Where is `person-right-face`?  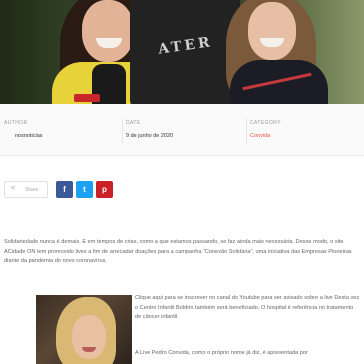
person-right-face is located at coordinates (272, 31).